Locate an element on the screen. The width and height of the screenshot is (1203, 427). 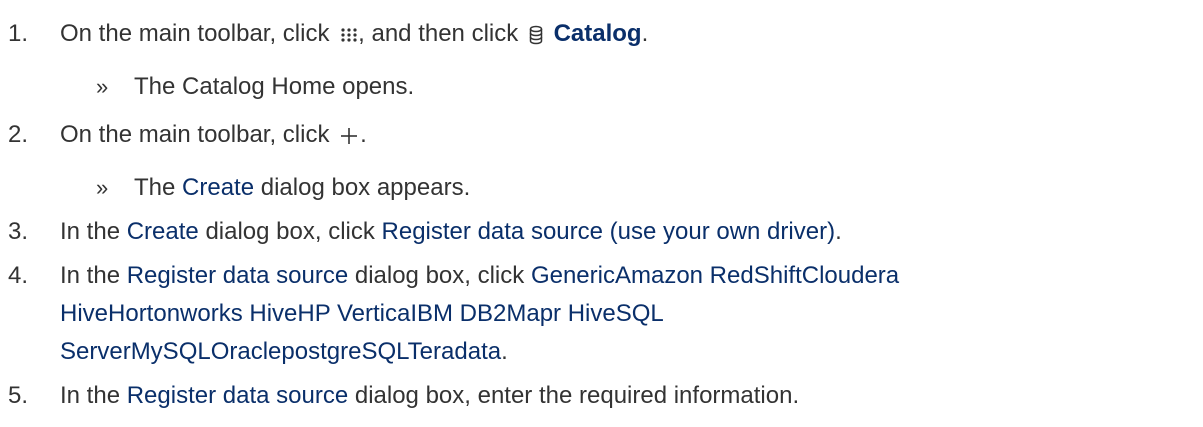
step-number: 1. is located at coordinates (18, 33).